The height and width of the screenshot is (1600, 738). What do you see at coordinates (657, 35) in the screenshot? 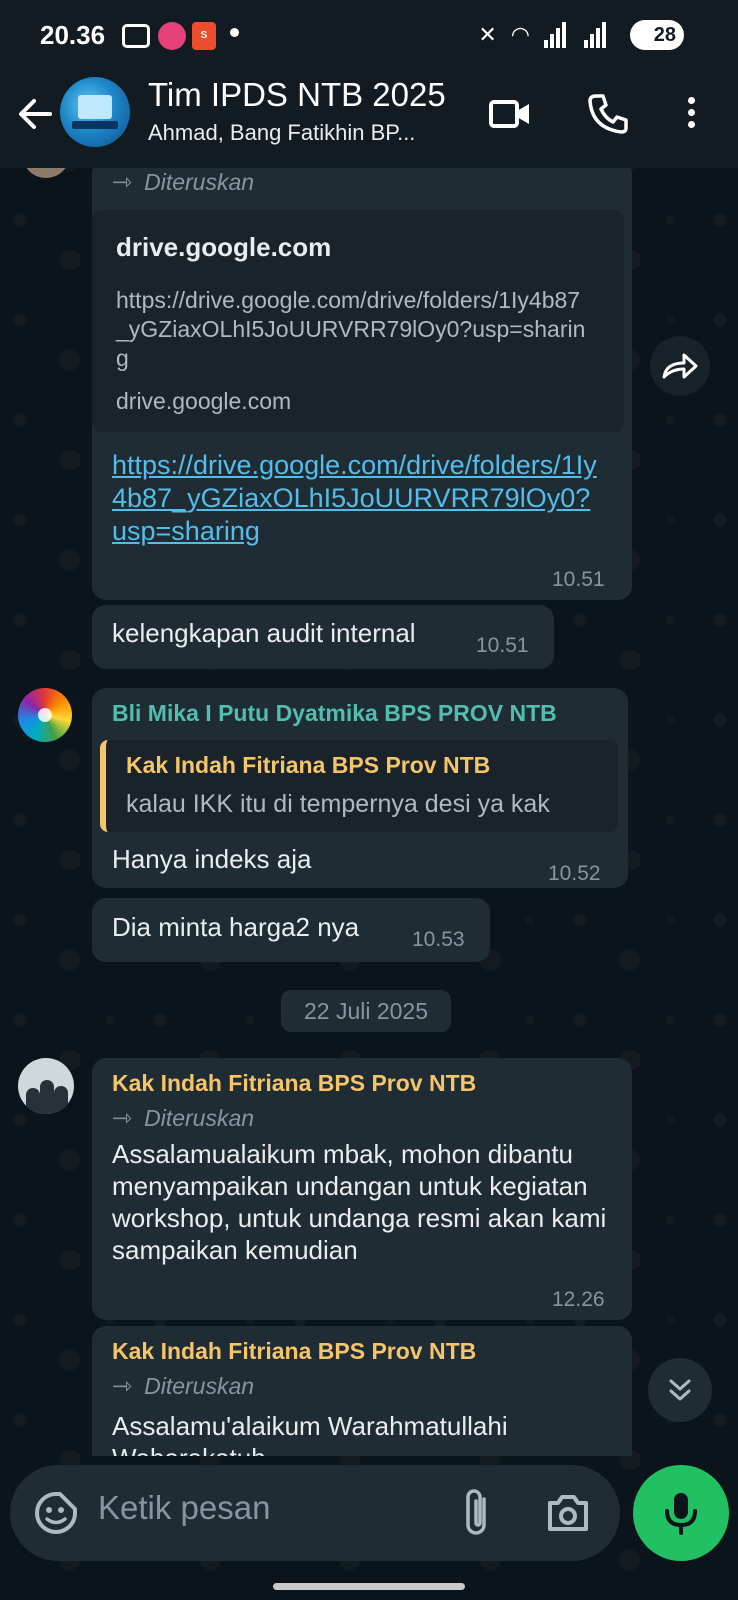
I see `battery-indicator: 28` at bounding box center [657, 35].